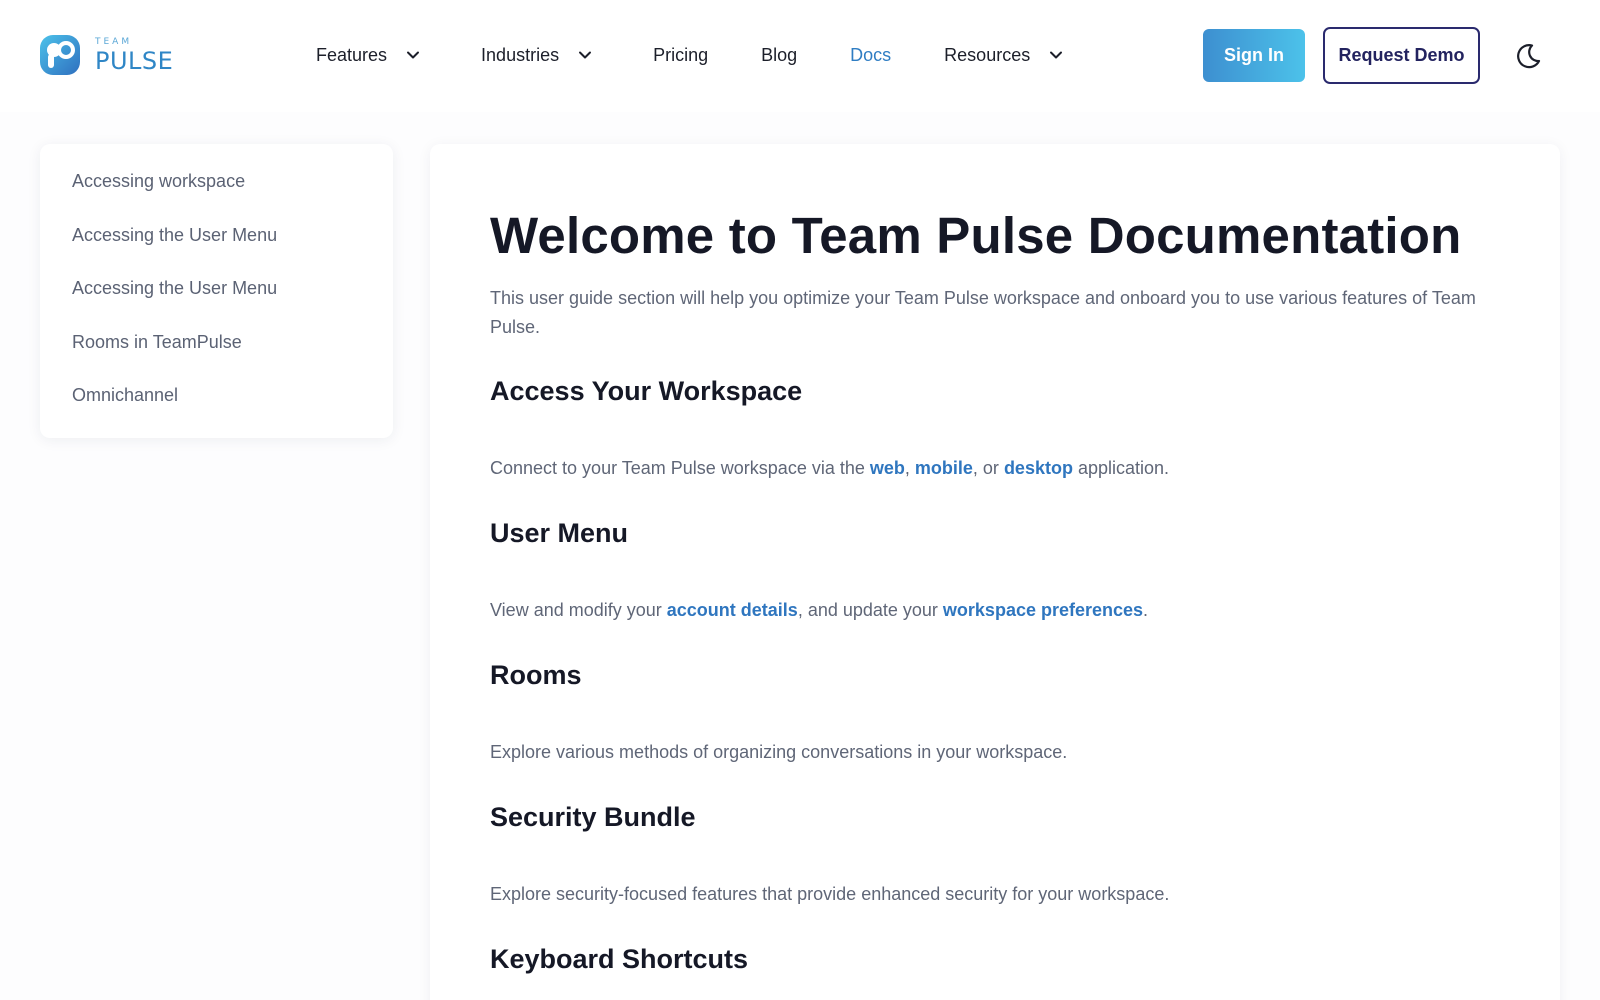 The width and height of the screenshot is (1600, 1000). What do you see at coordinates (578, 610) in the screenshot?
I see `text-segment: View and modify your` at bounding box center [578, 610].